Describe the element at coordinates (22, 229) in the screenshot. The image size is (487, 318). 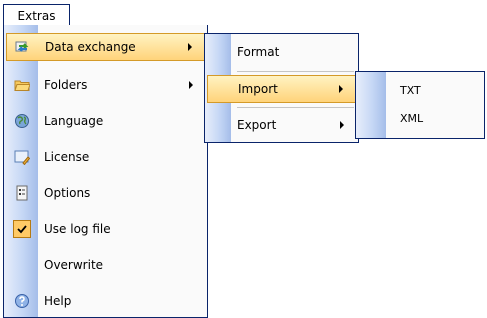
I see `checkmark-icon` at that location.